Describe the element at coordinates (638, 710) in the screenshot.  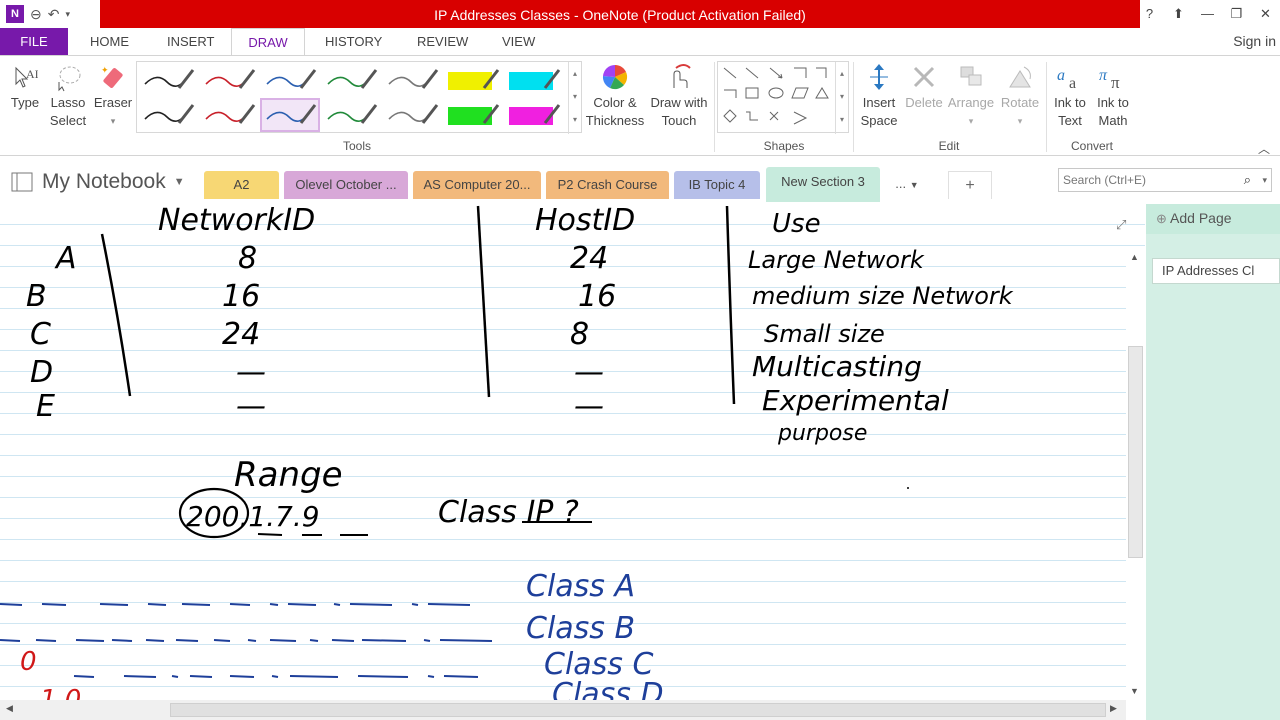
I see `horizontal-scroll-thumb` at that location.